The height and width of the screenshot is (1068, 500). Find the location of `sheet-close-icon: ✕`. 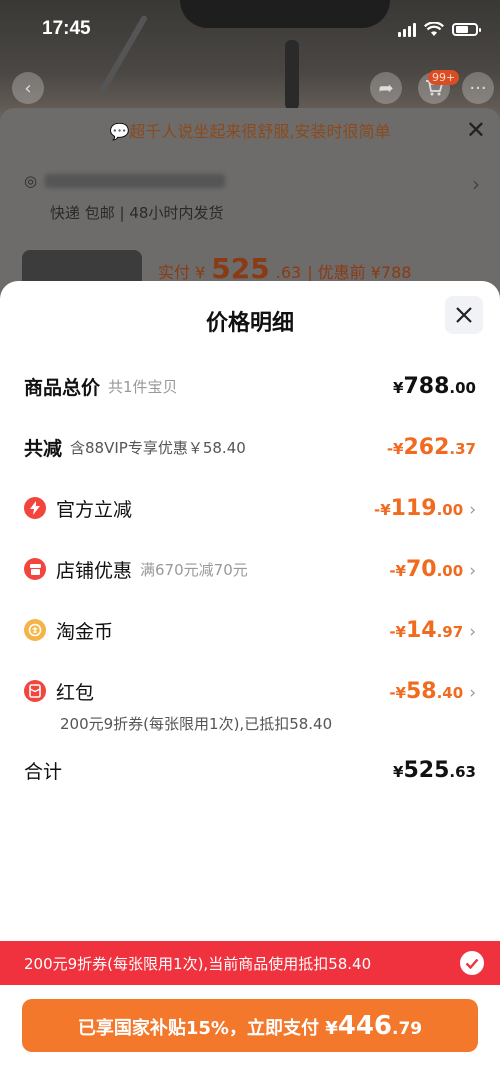

sheet-close-icon: ✕ is located at coordinates (476, 130).